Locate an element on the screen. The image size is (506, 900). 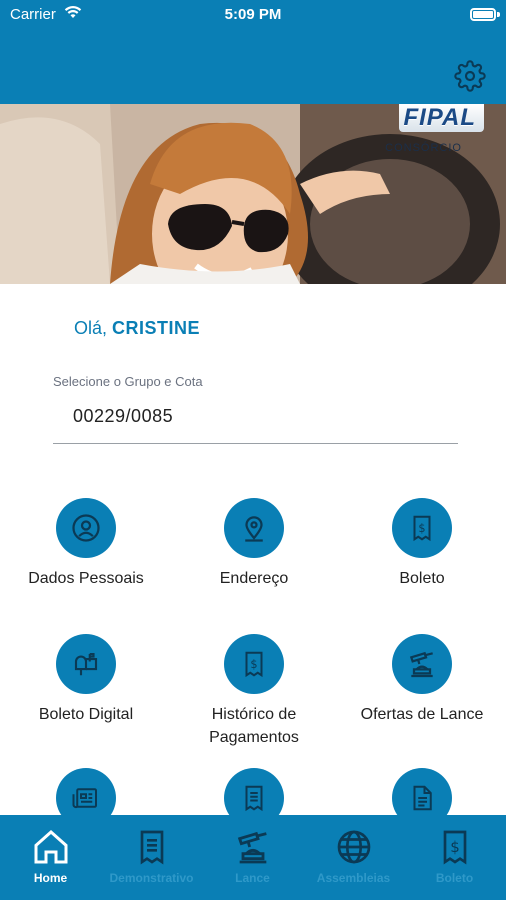
battery-tip is located at coordinates (498, 14).